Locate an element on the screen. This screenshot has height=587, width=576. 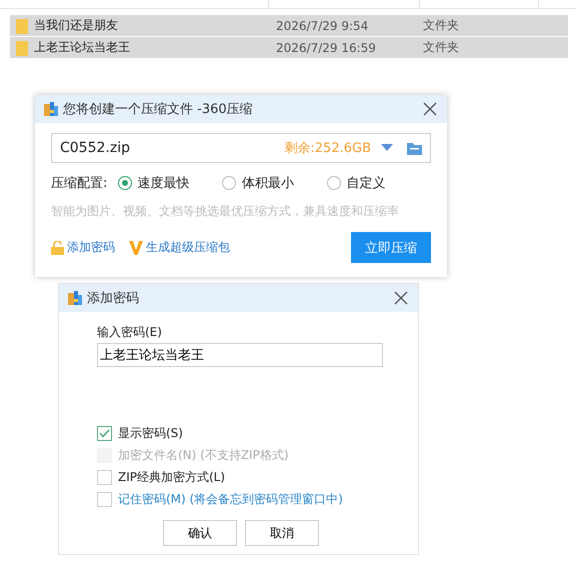
checkbox-label: ZIP经典加密方式(L) is located at coordinates (172, 477).